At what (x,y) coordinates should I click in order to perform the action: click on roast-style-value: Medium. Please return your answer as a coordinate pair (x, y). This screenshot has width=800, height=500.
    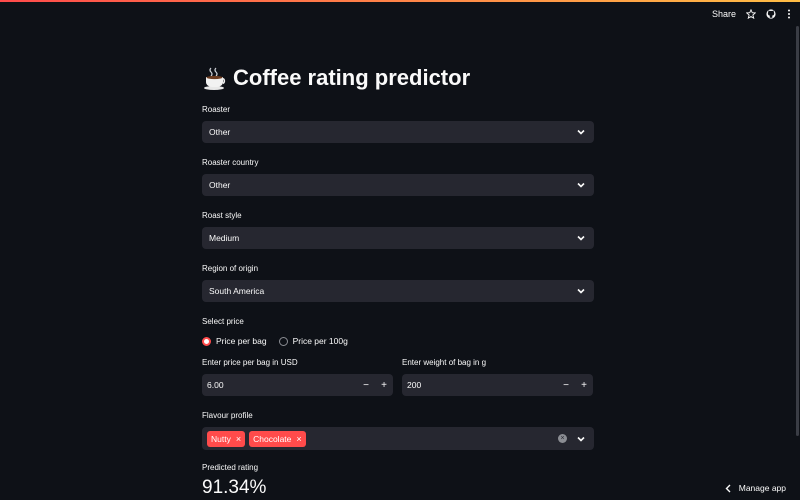
    Looking at the image, I should click on (224, 238).